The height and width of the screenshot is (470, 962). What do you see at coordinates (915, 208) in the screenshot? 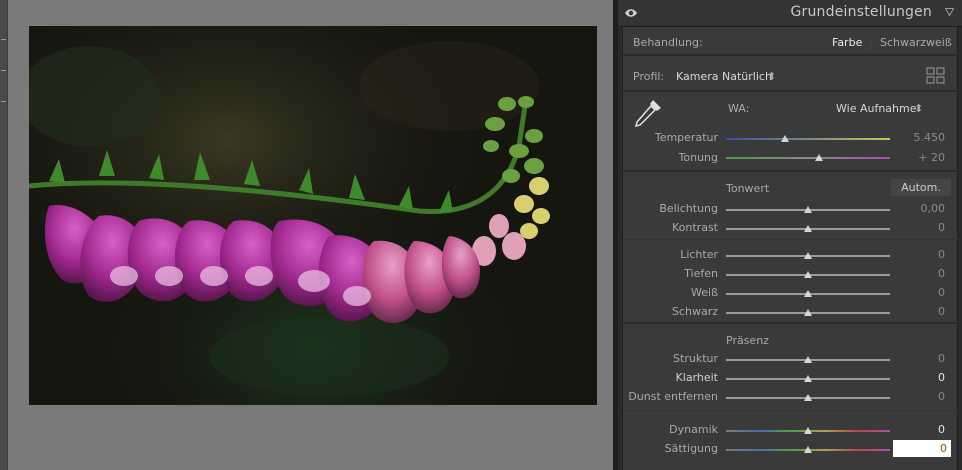
I see `exposure-value: 0,00` at bounding box center [915, 208].